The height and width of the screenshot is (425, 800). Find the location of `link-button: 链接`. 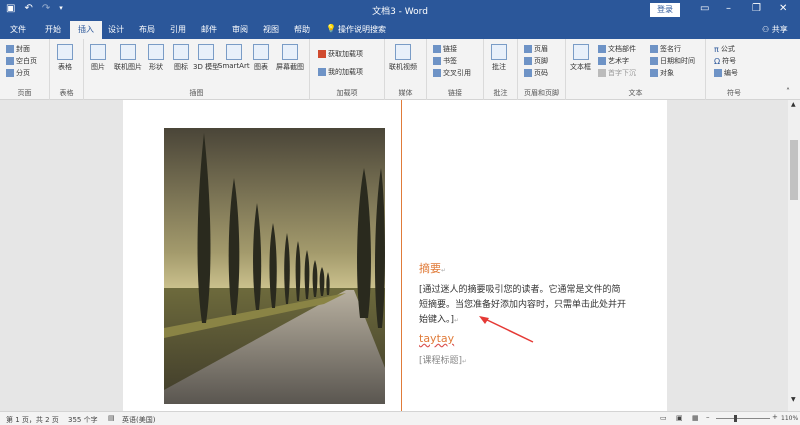

link-button: 链接 is located at coordinates (445, 49).